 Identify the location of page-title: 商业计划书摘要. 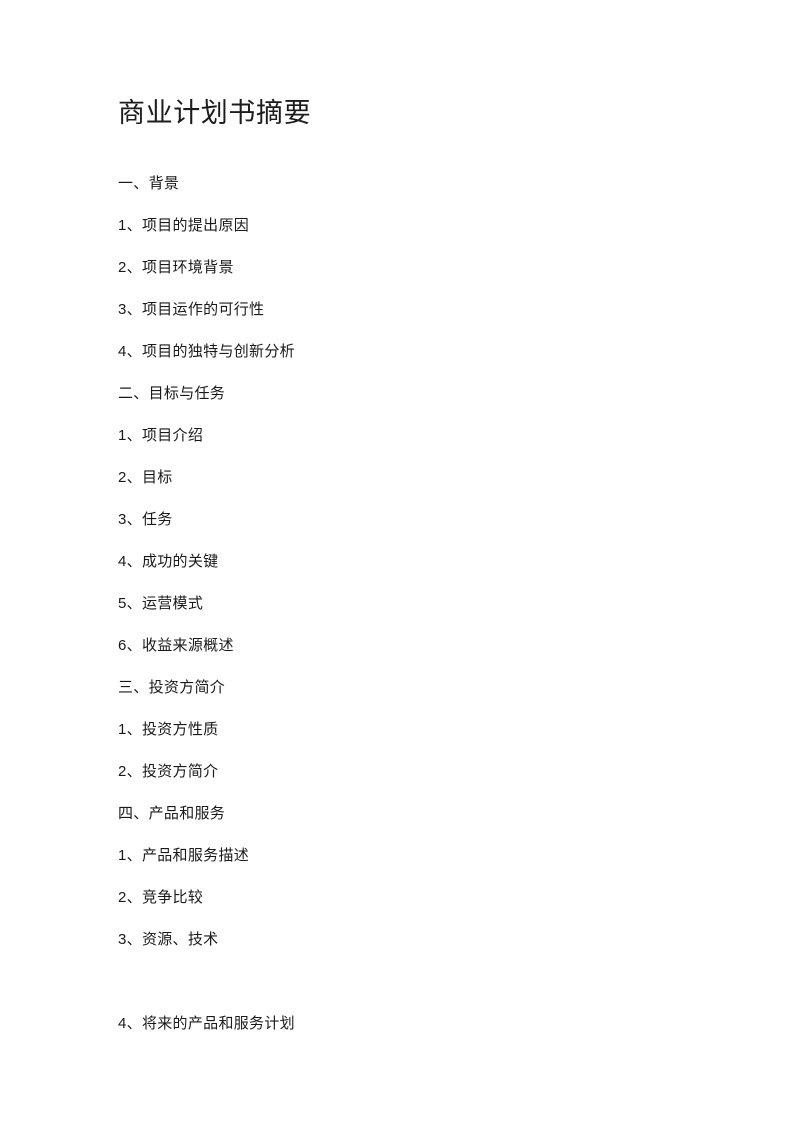
(215, 113).